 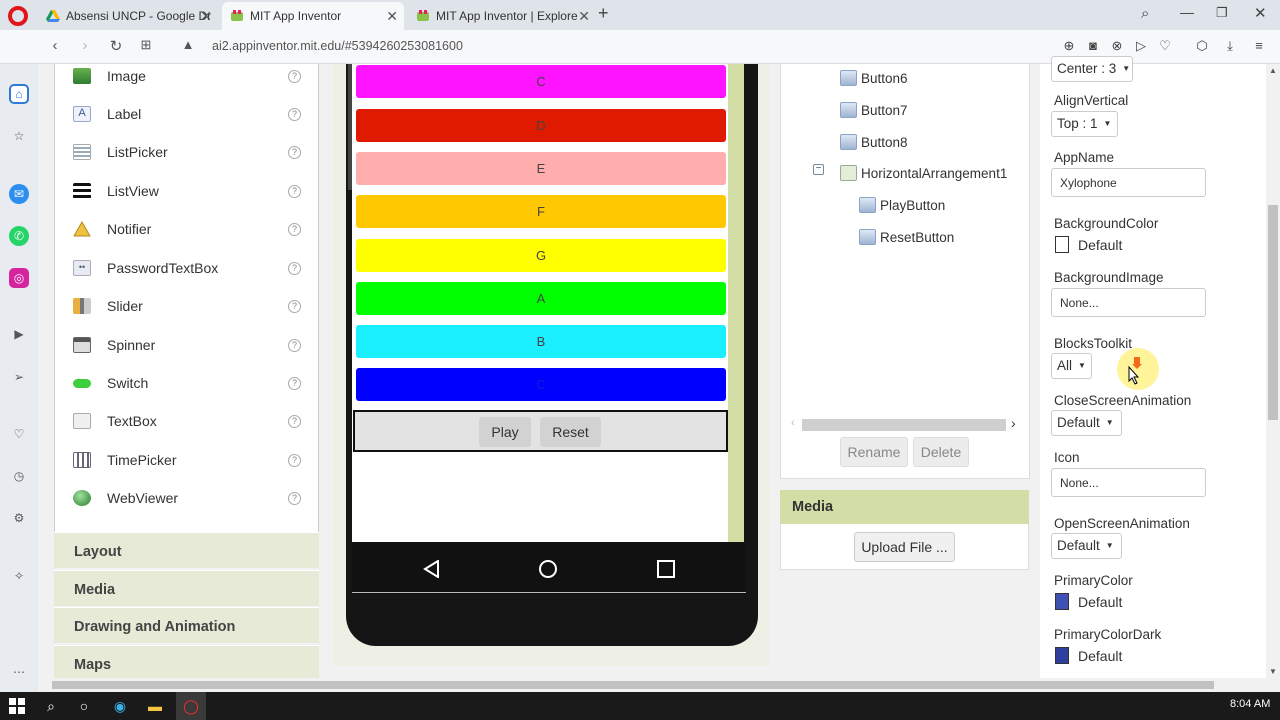 I want to click on palette-category-drawing: Drawing and Animation, so click(x=186, y=625).